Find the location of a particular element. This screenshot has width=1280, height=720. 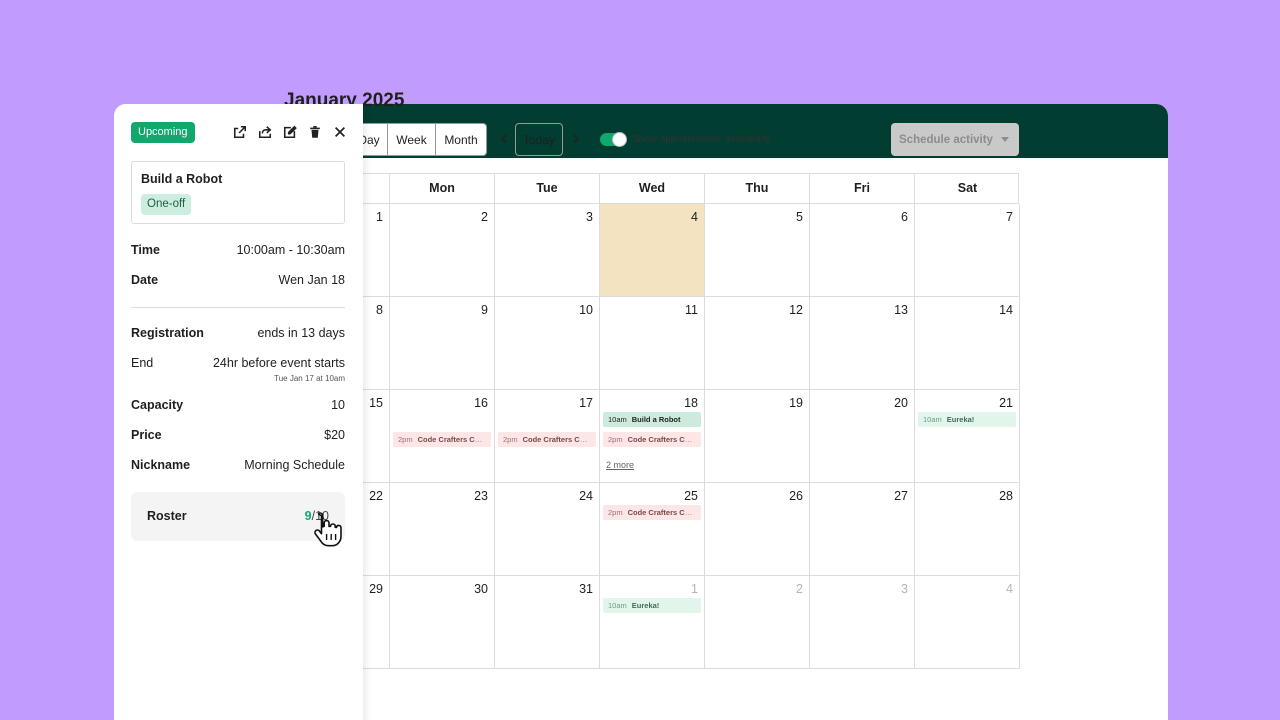

day-cell: 10 is located at coordinates (547, 343).